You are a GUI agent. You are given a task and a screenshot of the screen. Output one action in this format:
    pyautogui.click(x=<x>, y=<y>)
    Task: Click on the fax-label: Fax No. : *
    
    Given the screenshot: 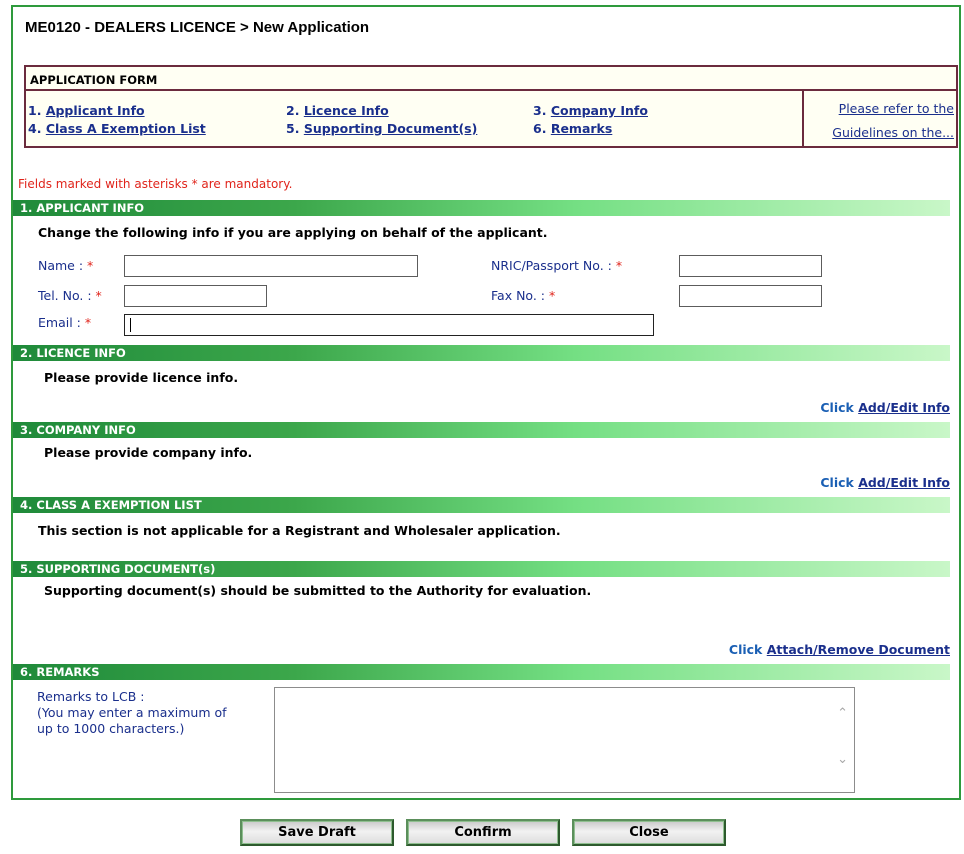 What is the action you would take?
    pyautogui.click(x=523, y=295)
    